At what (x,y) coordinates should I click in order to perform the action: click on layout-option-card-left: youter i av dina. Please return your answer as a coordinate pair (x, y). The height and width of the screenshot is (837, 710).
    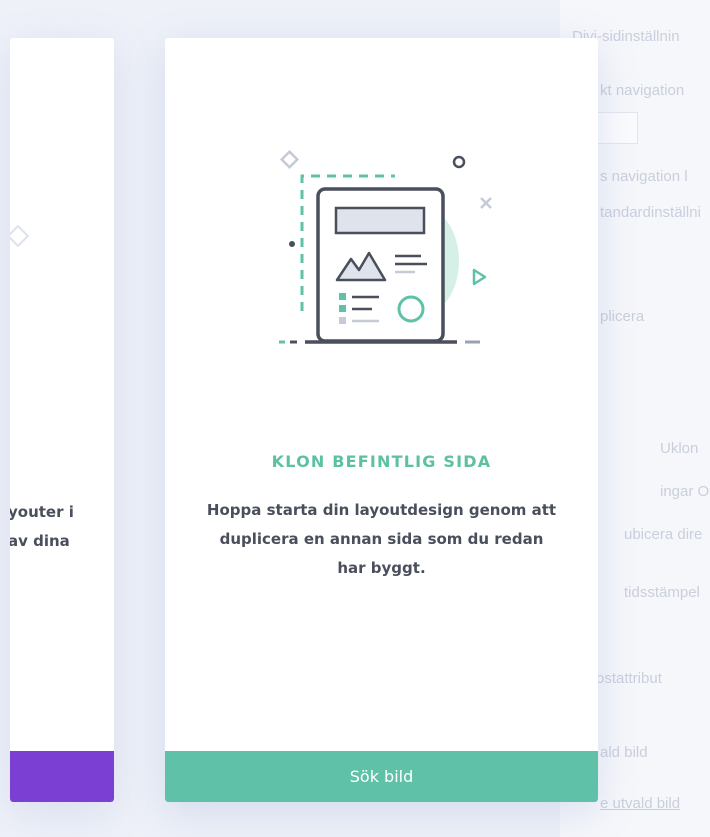
    Looking at the image, I should click on (62, 420).